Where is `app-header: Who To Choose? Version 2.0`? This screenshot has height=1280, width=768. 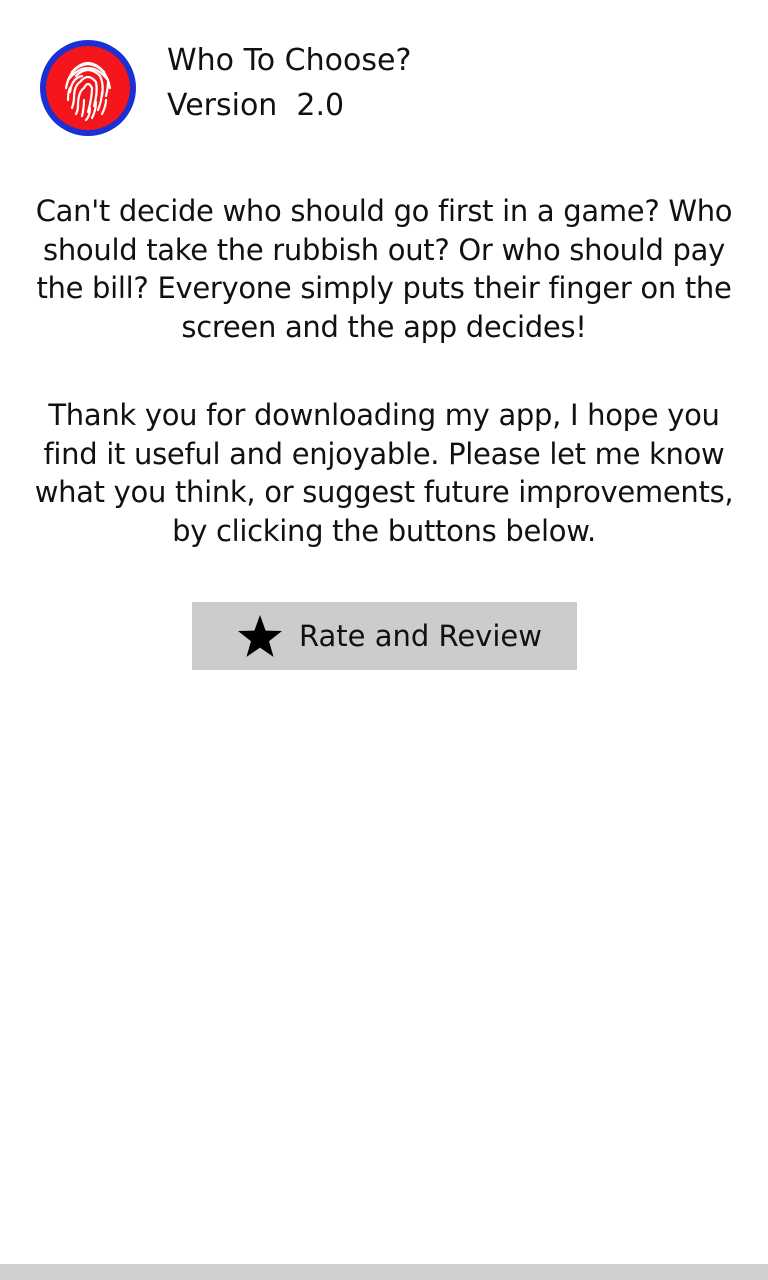 app-header: Who To Choose? Version 2.0 is located at coordinates (390, 88).